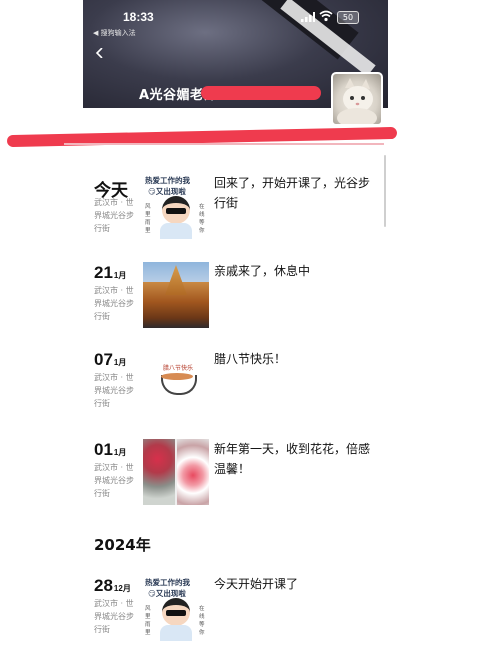 Image resolution: width=480 pixels, height=650 pixels. I want to click on entry-date: 071月, so click(110, 360).